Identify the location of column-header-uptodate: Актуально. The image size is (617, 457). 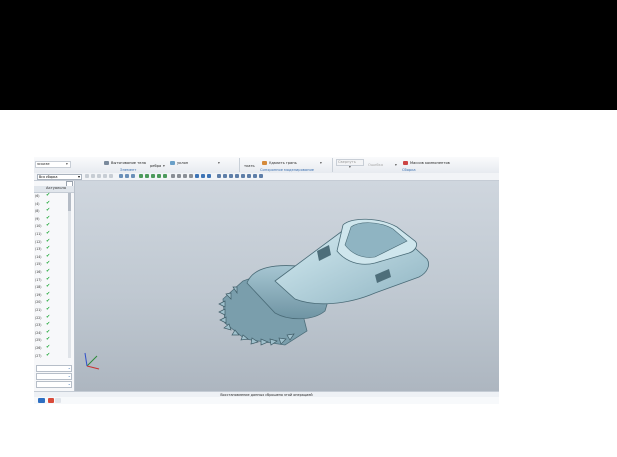
(56, 188).